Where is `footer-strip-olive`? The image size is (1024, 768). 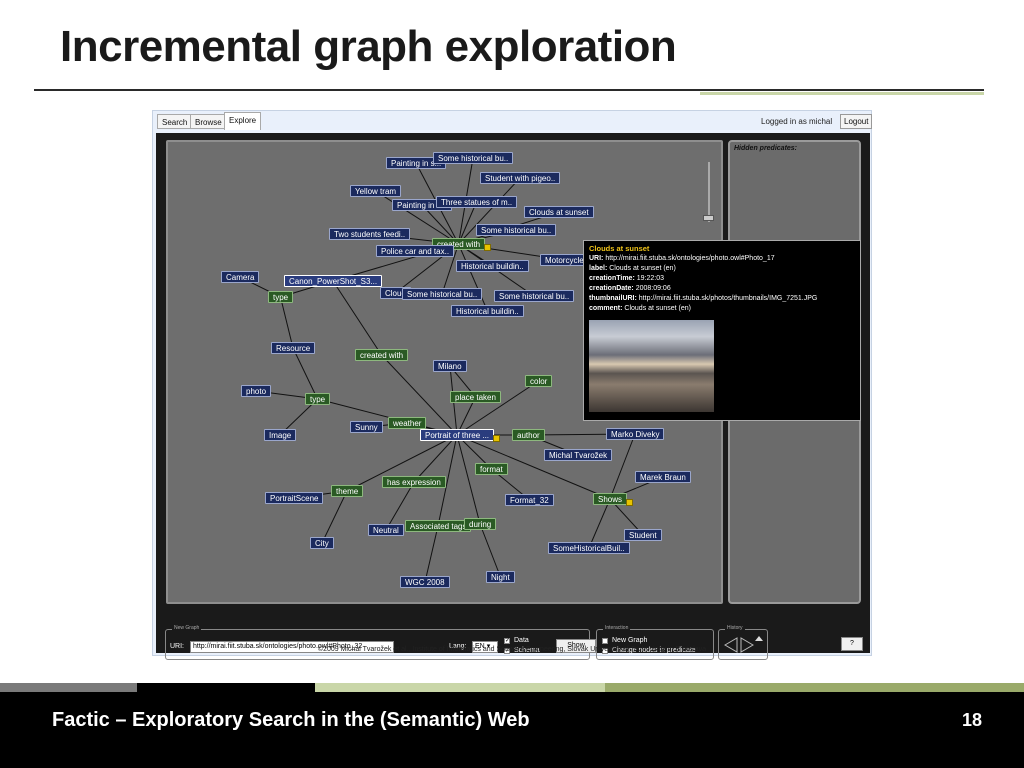
footer-strip-olive is located at coordinates (814, 687).